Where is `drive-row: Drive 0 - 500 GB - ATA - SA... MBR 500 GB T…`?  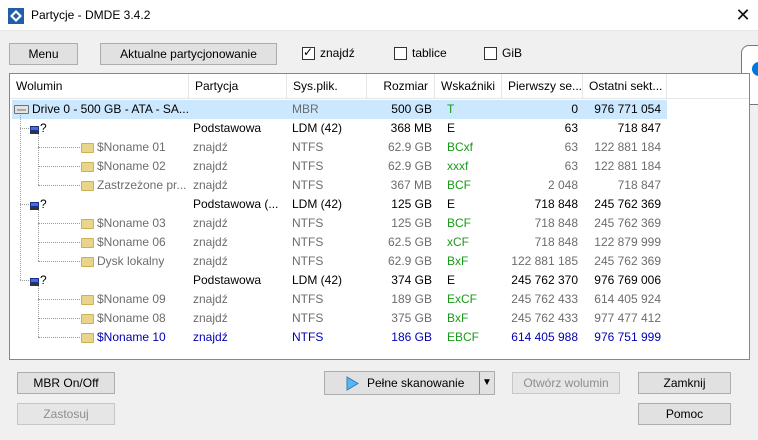
drive-row: Drive 0 - 500 GB - ATA - SA... MBR 500 GB T… is located at coordinates (379, 109).